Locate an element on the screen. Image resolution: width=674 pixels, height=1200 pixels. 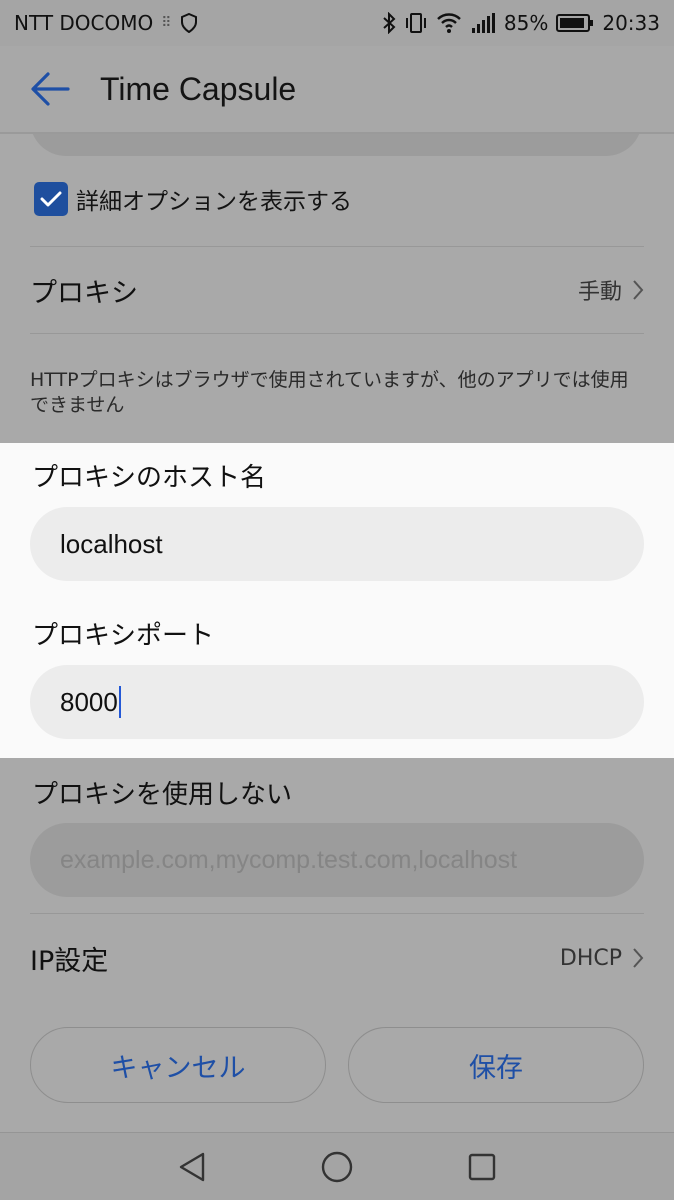
proxy-value-group: 手動 is located at coordinates (611, 290).